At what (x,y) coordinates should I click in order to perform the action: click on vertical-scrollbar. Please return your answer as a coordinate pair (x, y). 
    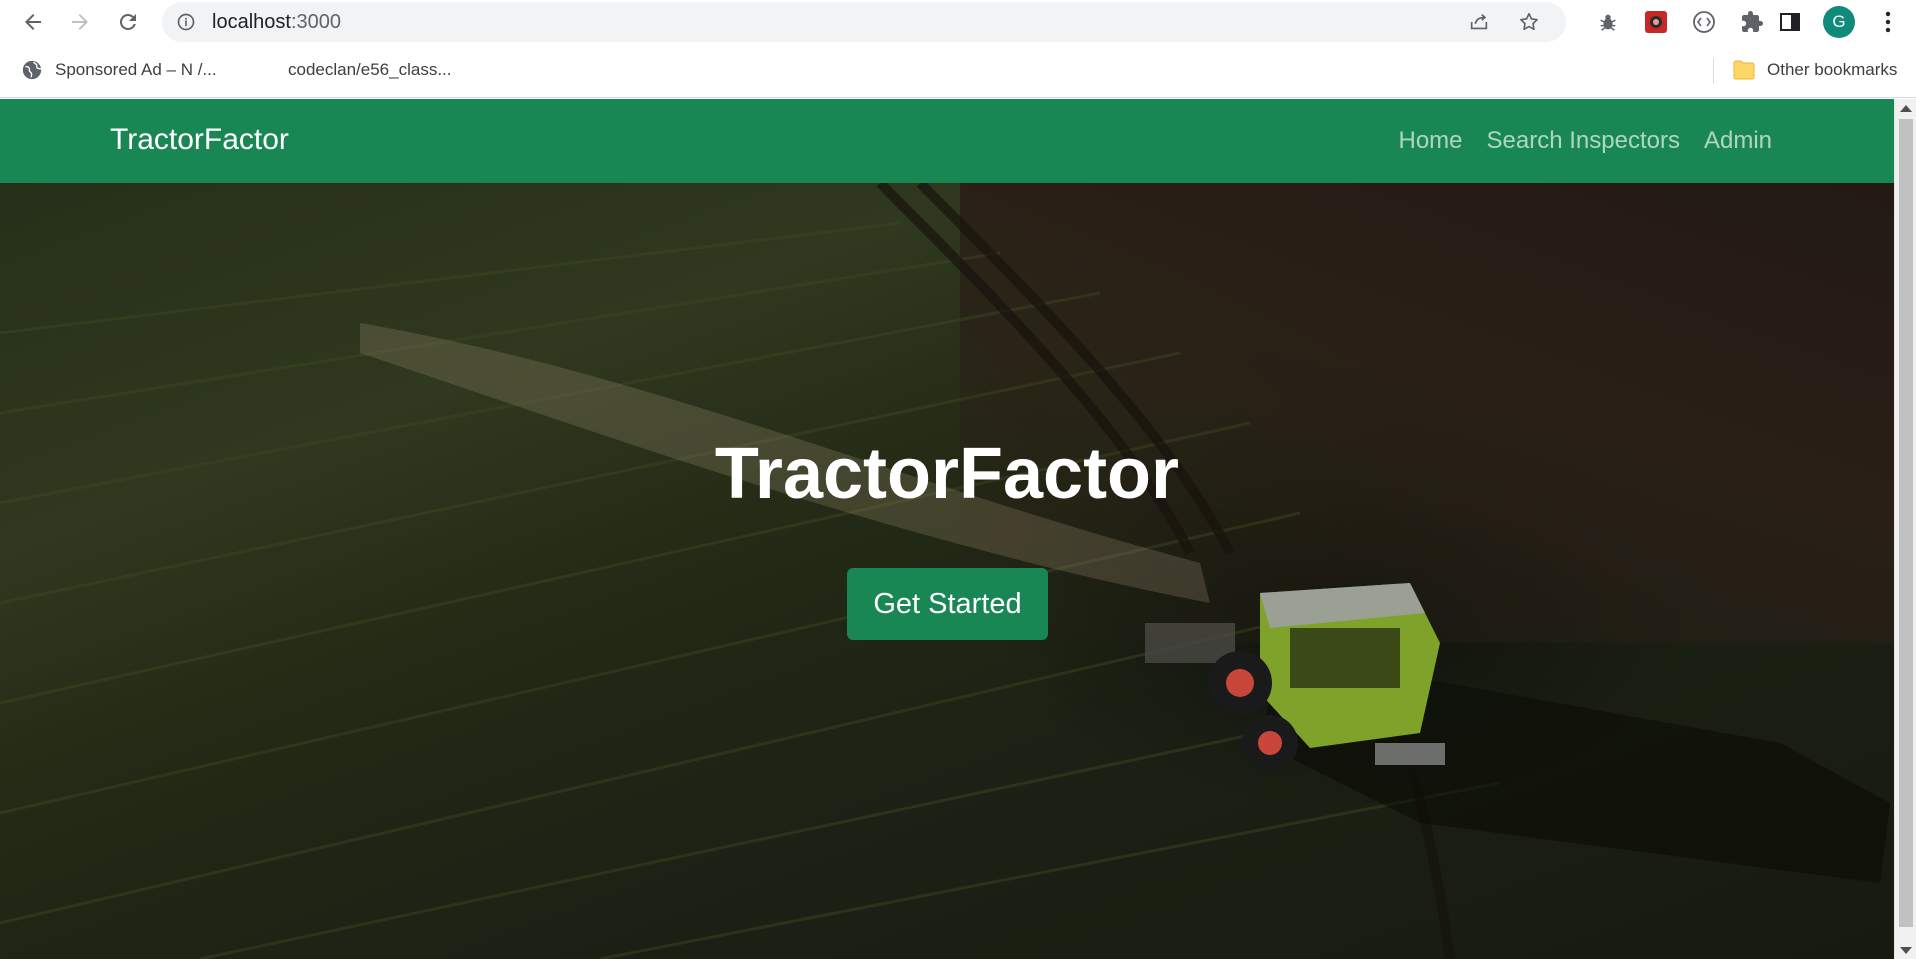
    Looking at the image, I should click on (1905, 529).